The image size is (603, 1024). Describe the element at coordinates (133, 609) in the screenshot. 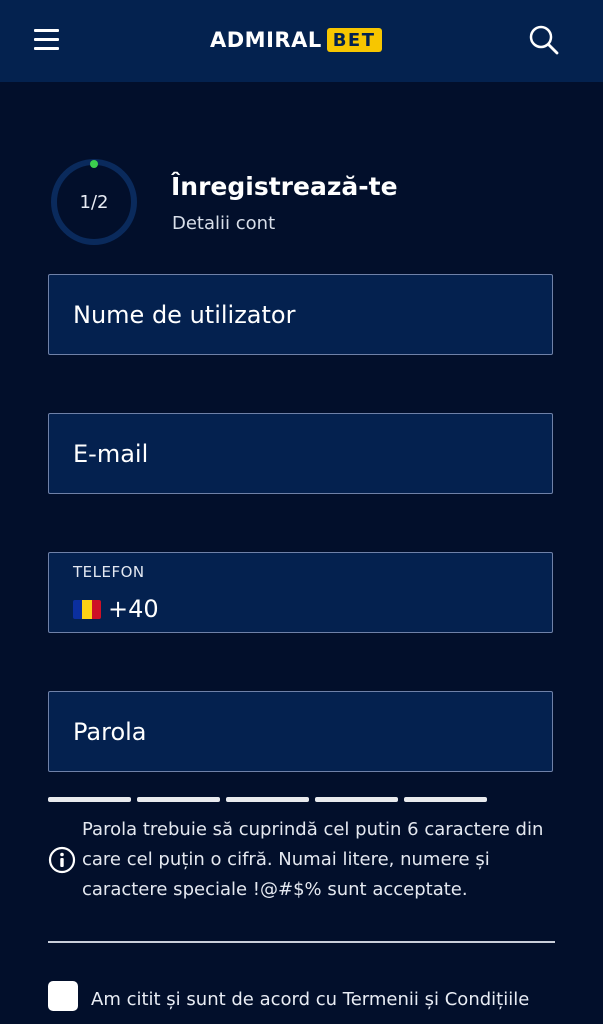

I see `phone-country-code: +40` at that location.